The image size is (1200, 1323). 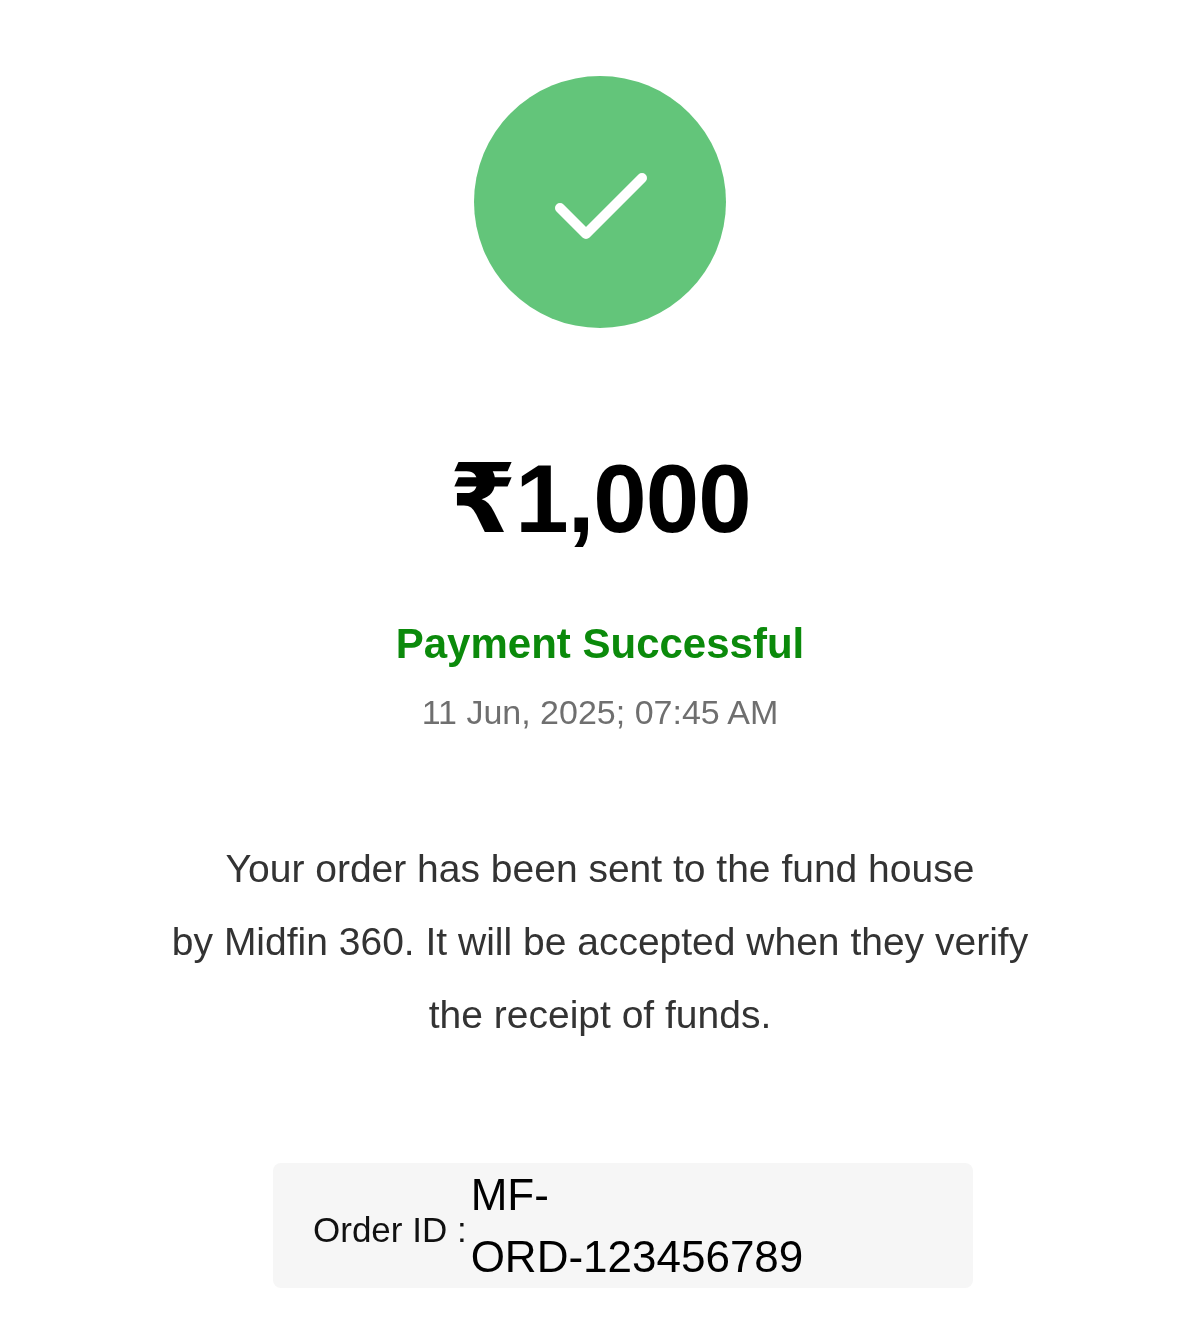 What do you see at coordinates (390, 1229) in the screenshot?
I see `order-id-label: Order ID :` at bounding box center [390, 1229].